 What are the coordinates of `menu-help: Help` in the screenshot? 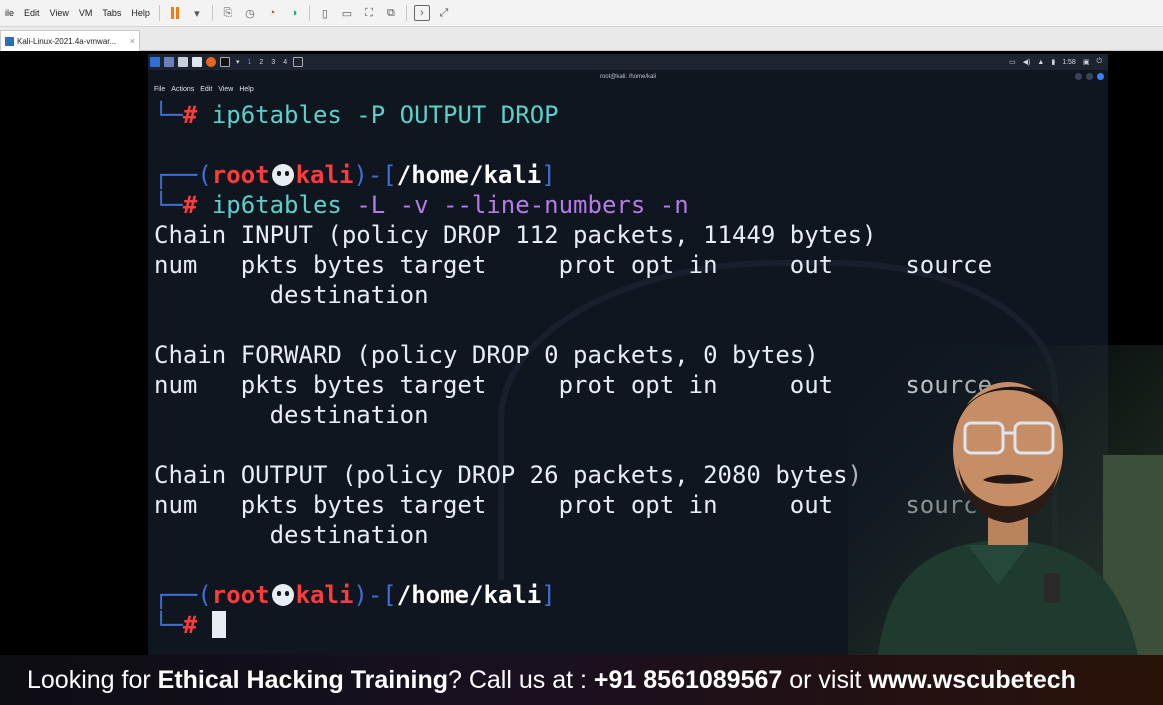 It's located at (140, 13).